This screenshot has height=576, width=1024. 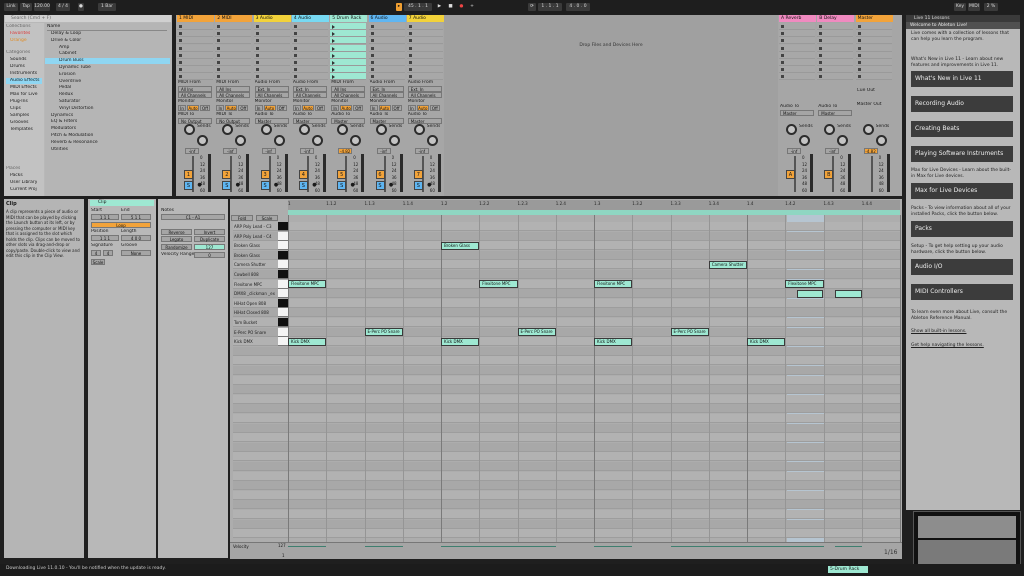 What do you see at coordinates (550, 7) in the screenshot?
I see `loop-start-field: 1 . 1 . 1` at bounding box center [550, 7].